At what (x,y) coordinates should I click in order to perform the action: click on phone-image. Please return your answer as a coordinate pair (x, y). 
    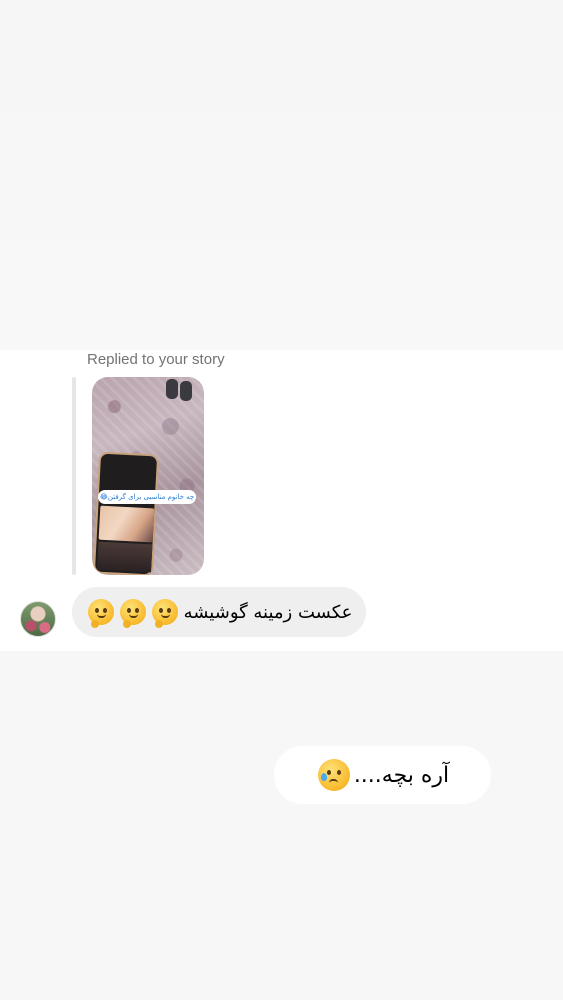
    Looking at the image, I should click on (126, 513).